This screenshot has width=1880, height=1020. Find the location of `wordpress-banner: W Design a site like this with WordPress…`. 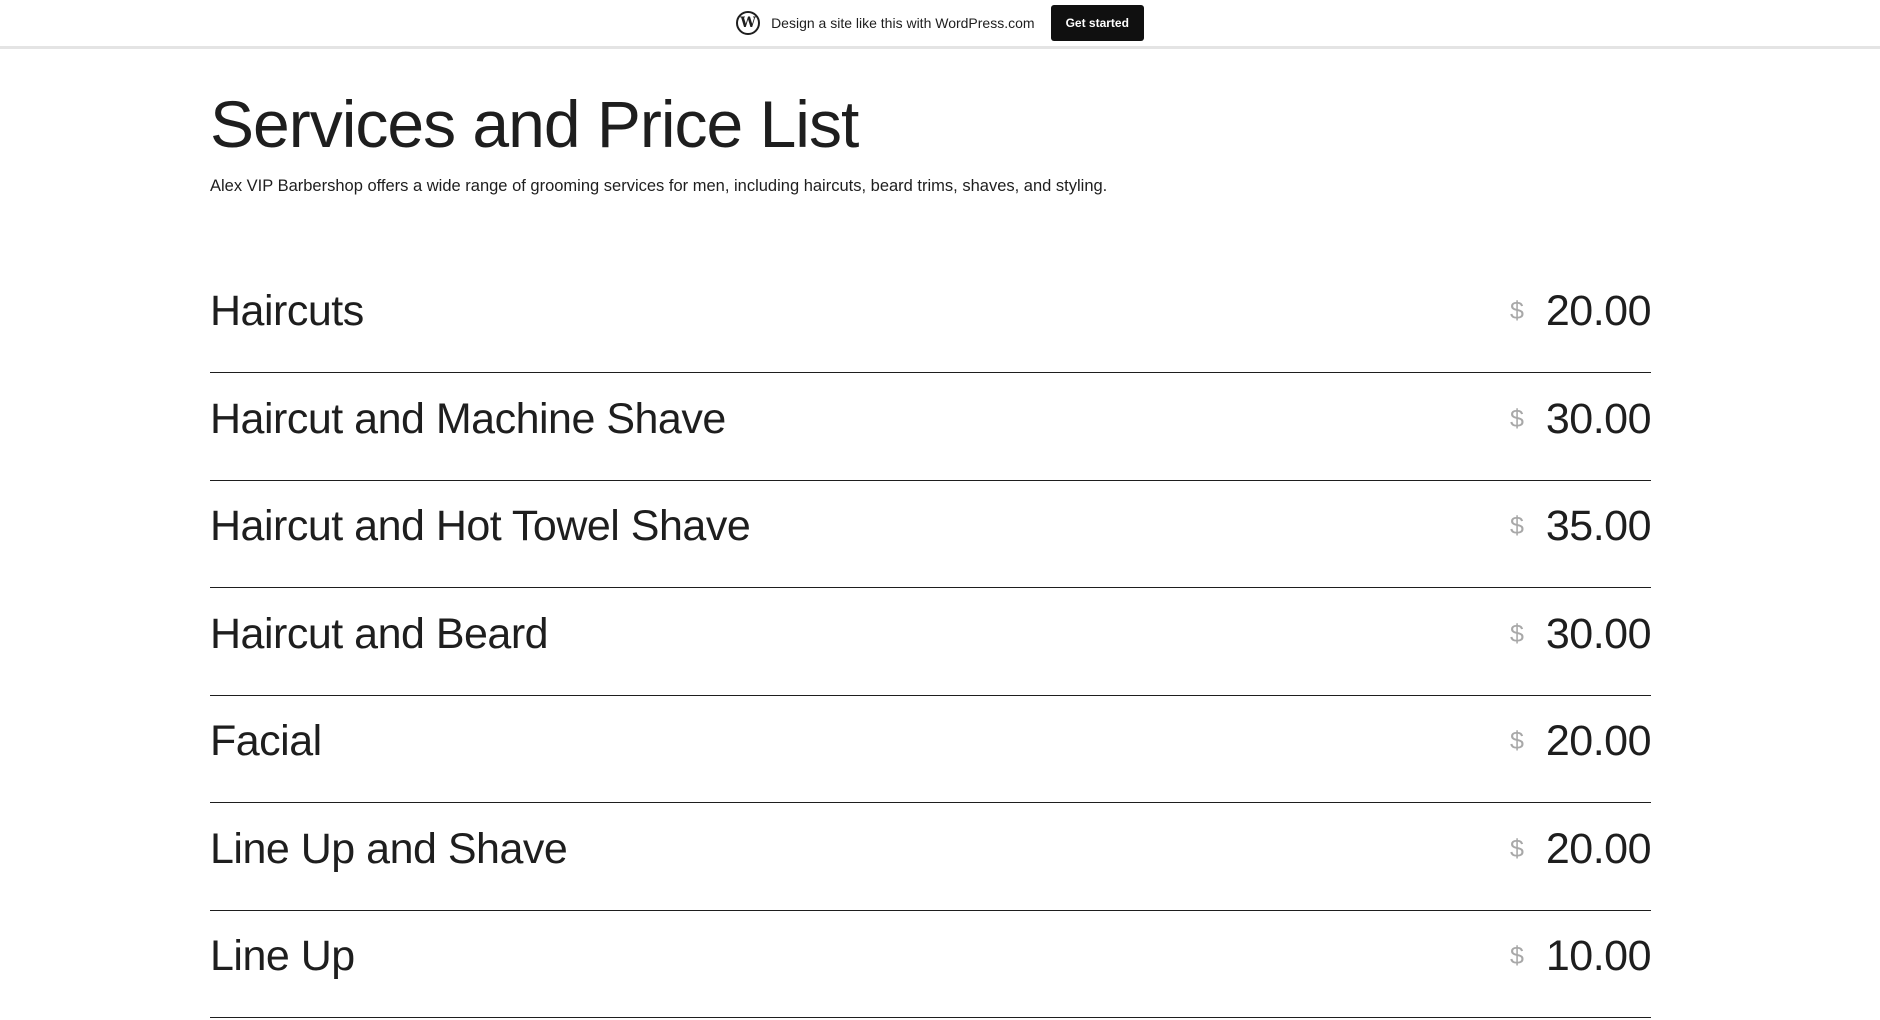

wordpress-banner: W Design a site like this with WordPress… is located at coordinates (940, 24).